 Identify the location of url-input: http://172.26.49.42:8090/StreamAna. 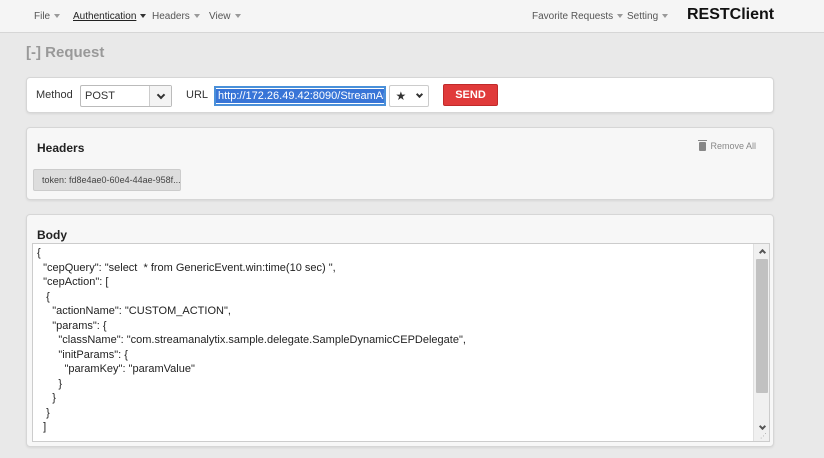
(300, 96).